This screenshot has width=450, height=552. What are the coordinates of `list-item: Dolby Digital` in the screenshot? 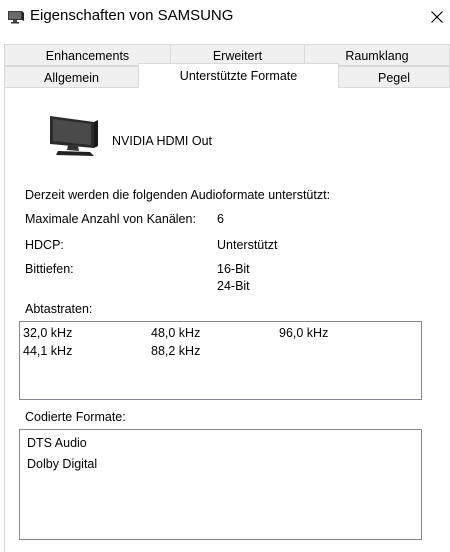 It's located at (62, 464).